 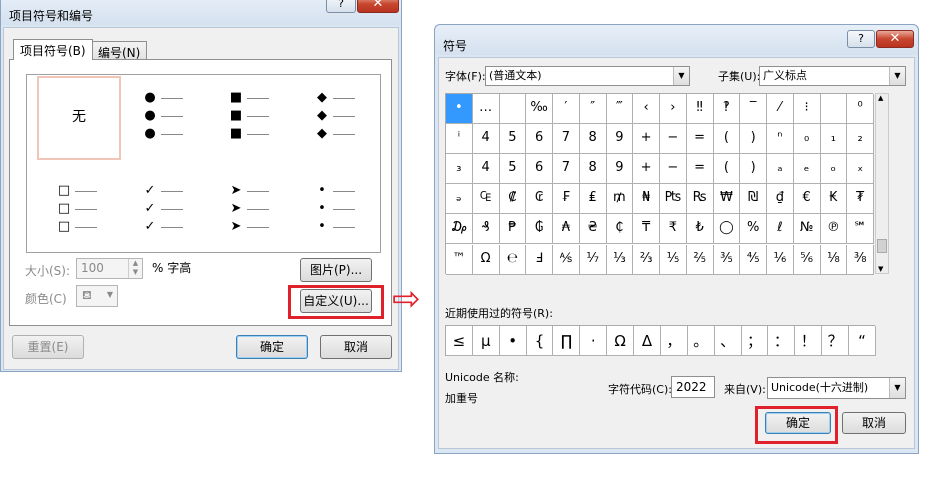 I want to click on scroll-up-icon: ▲, so click(x=880, y=98).